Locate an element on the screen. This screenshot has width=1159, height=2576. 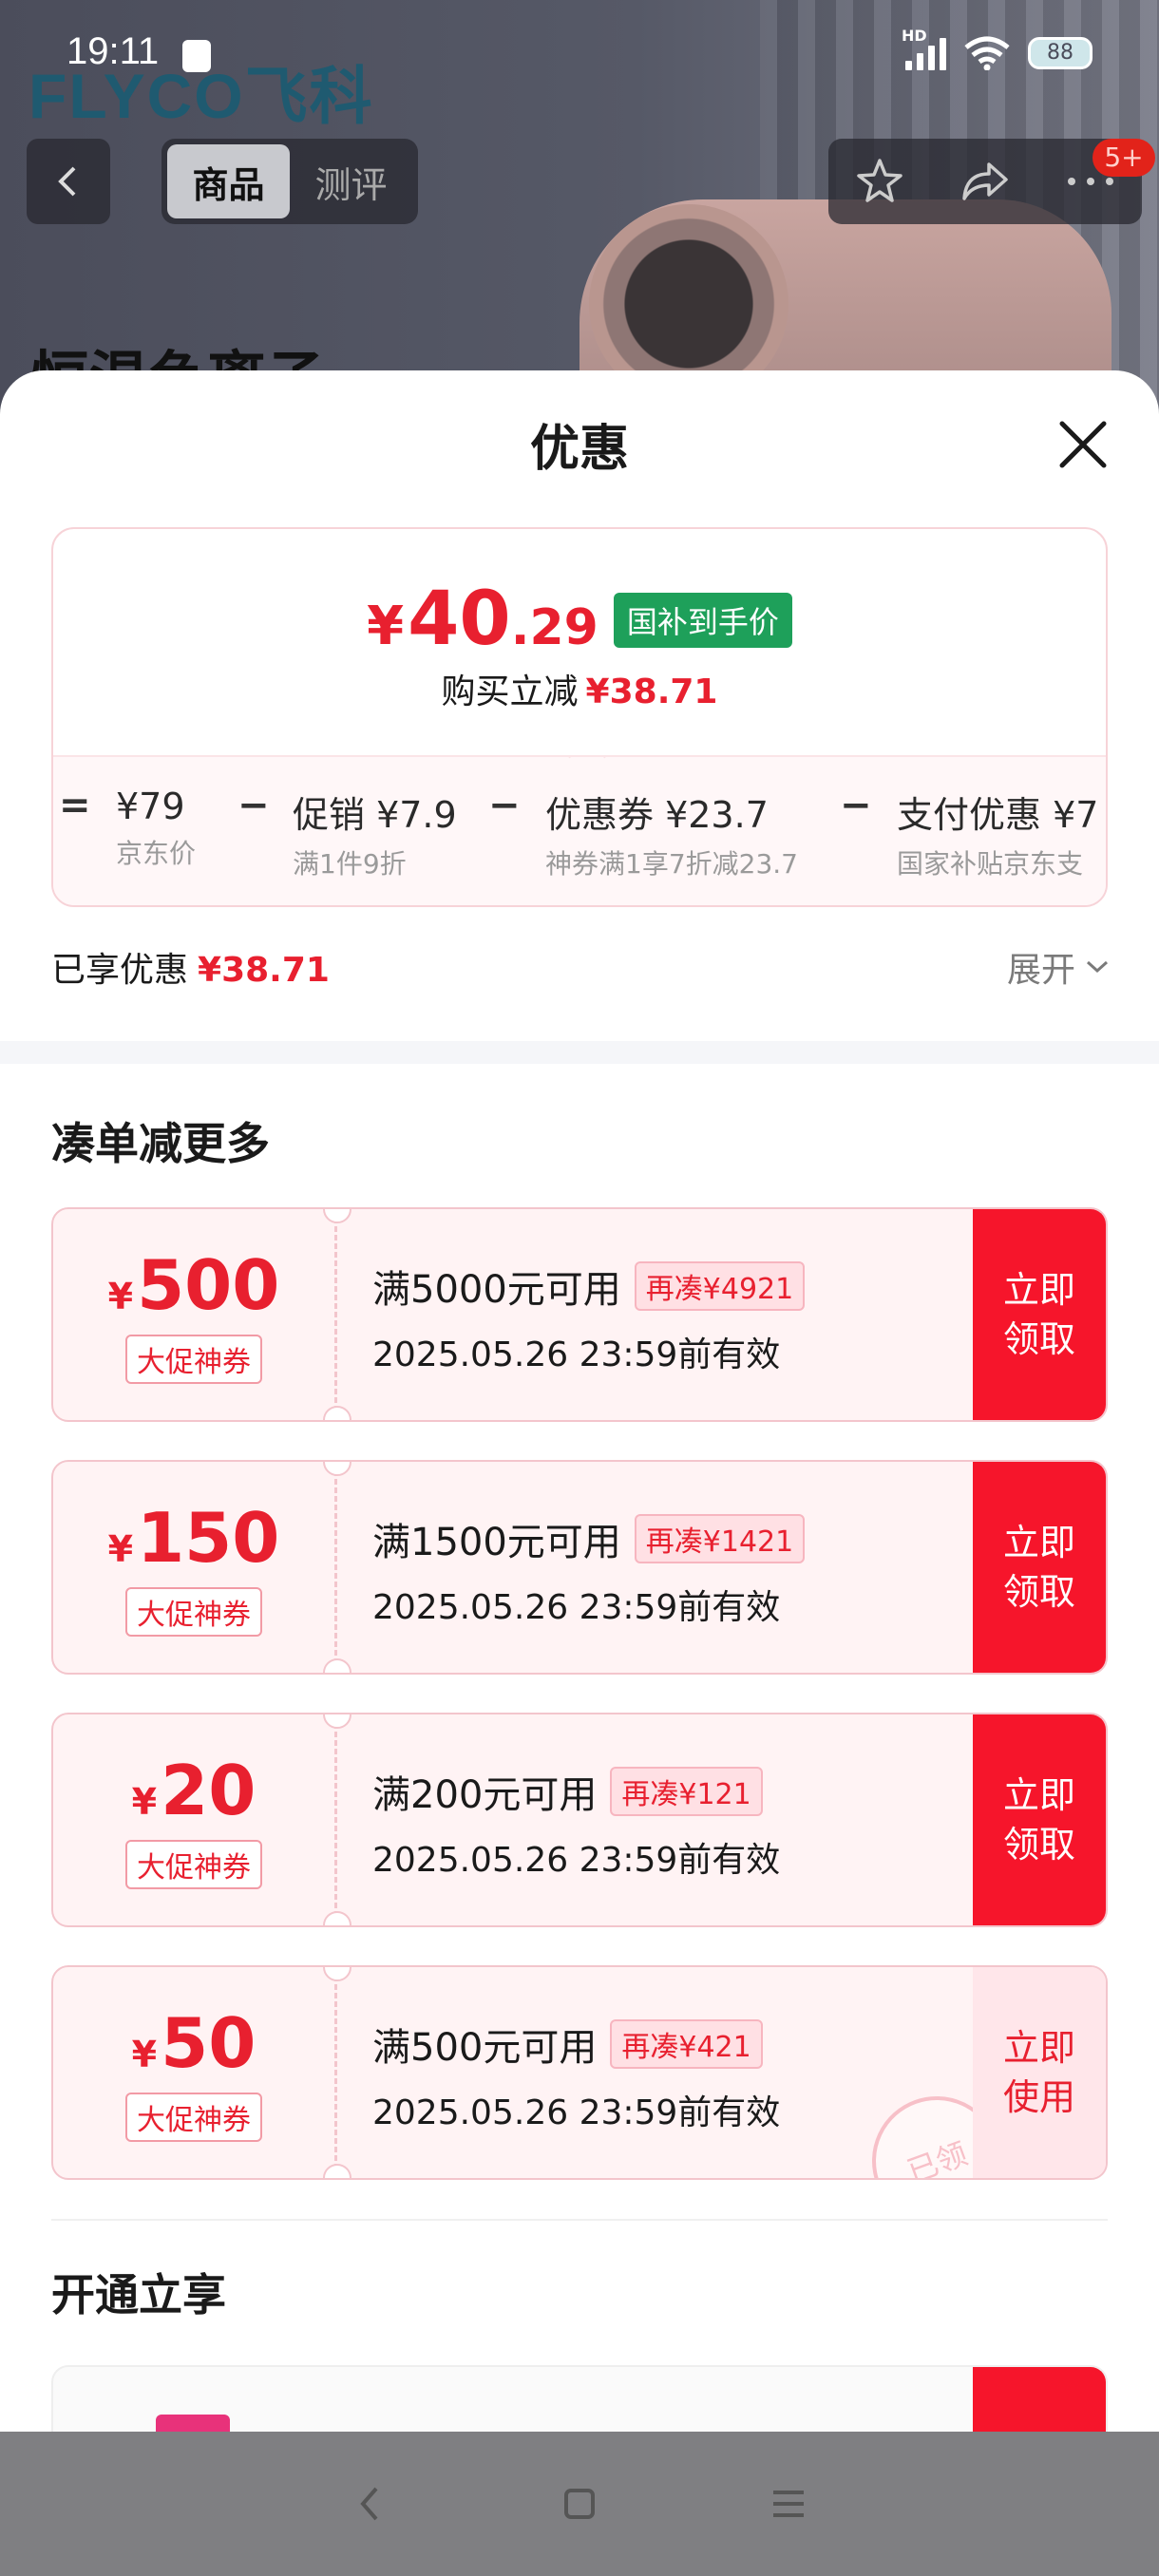
coupon-remaining-badge: 再凑¥1421 is located at coordinates (720, 1538).